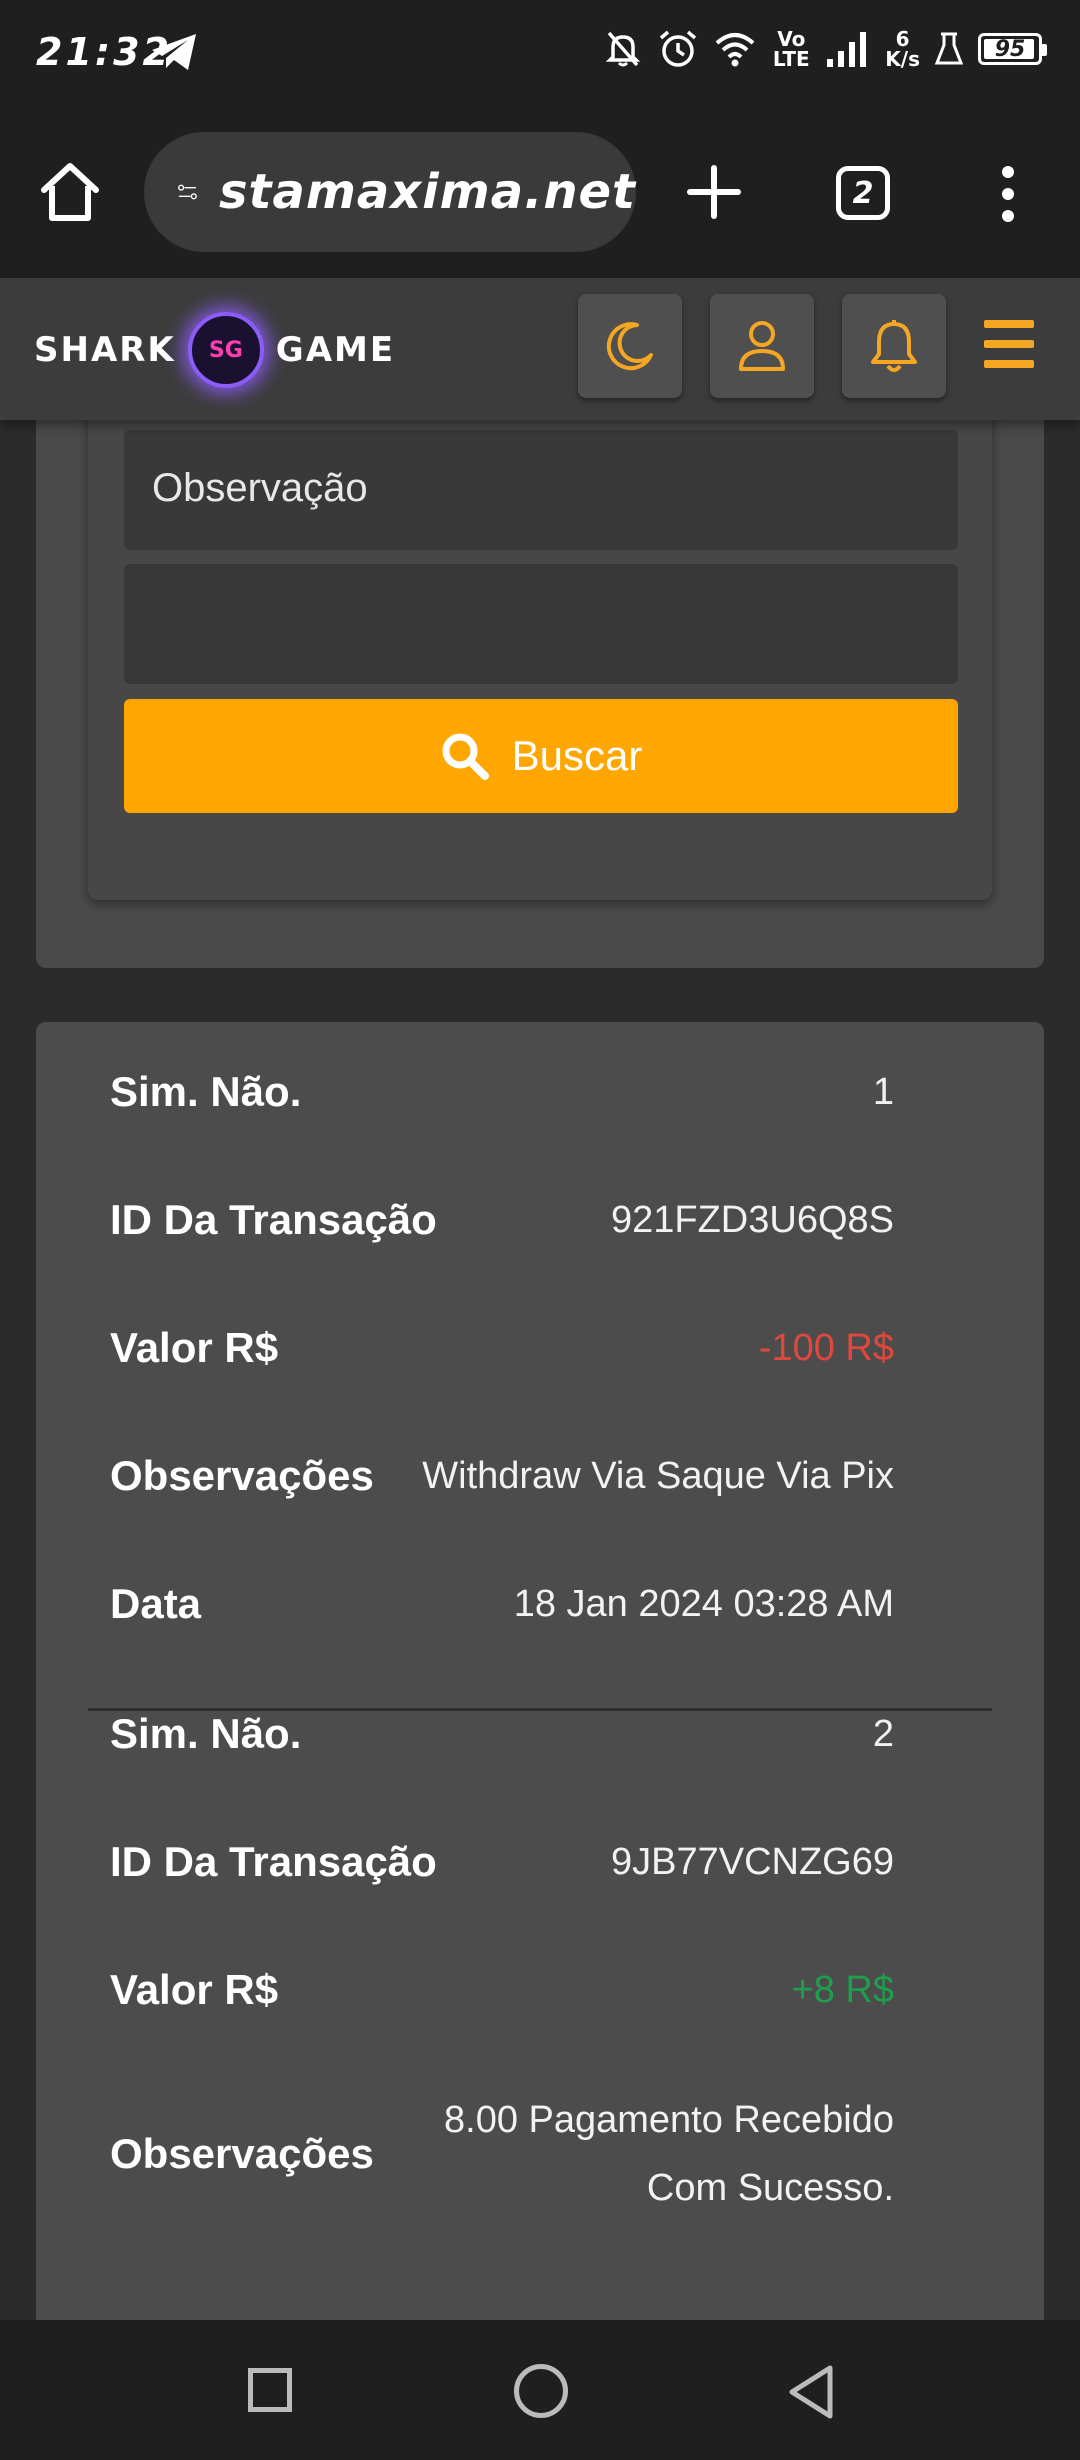 Image resolution: width=1080 pixels, height=2460 pixels. I want to click on tx1-sim-nao-row: Sim. Não. 1, so click(502, 1092).